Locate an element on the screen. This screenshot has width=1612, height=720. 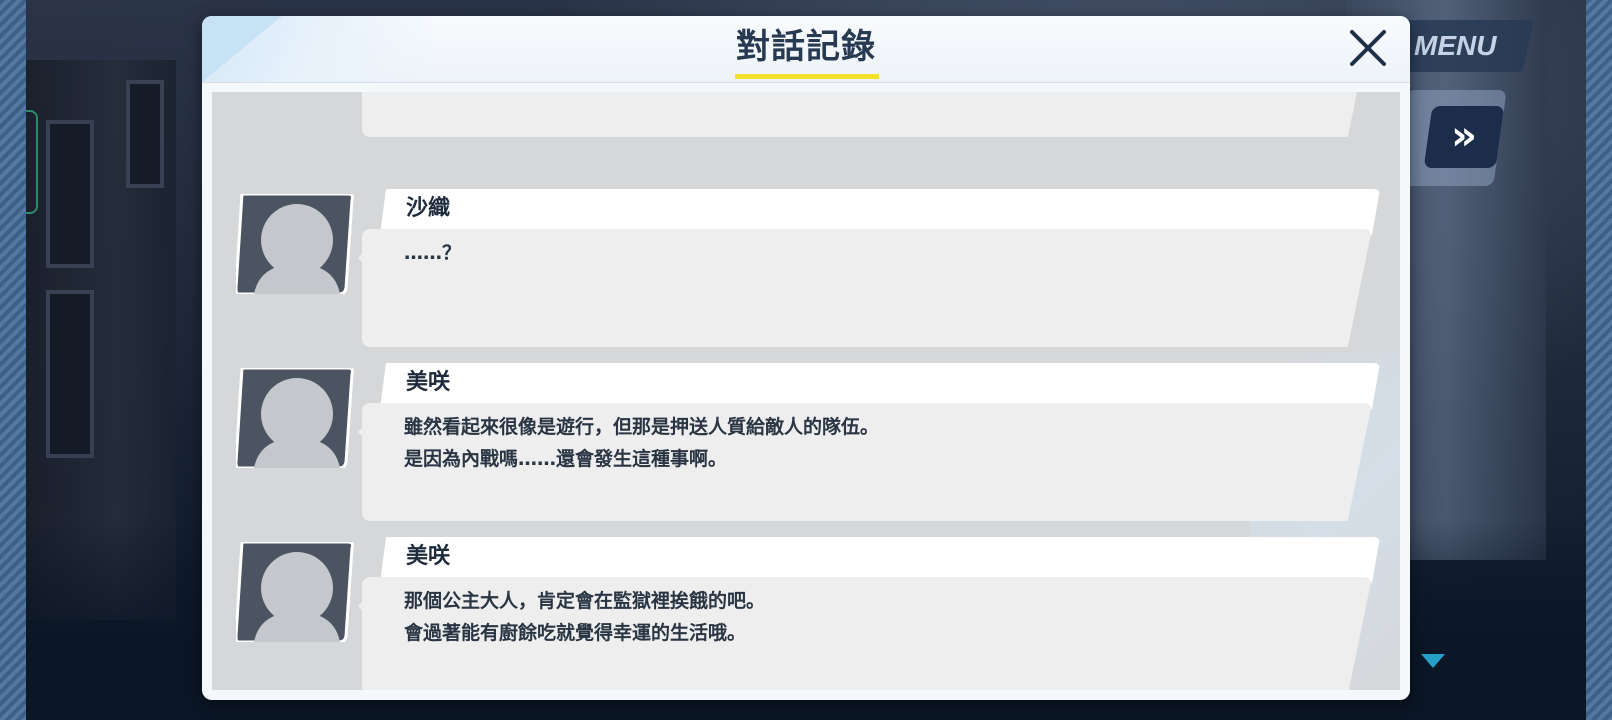
left-border-stripe is located at coordinates (13, 360).